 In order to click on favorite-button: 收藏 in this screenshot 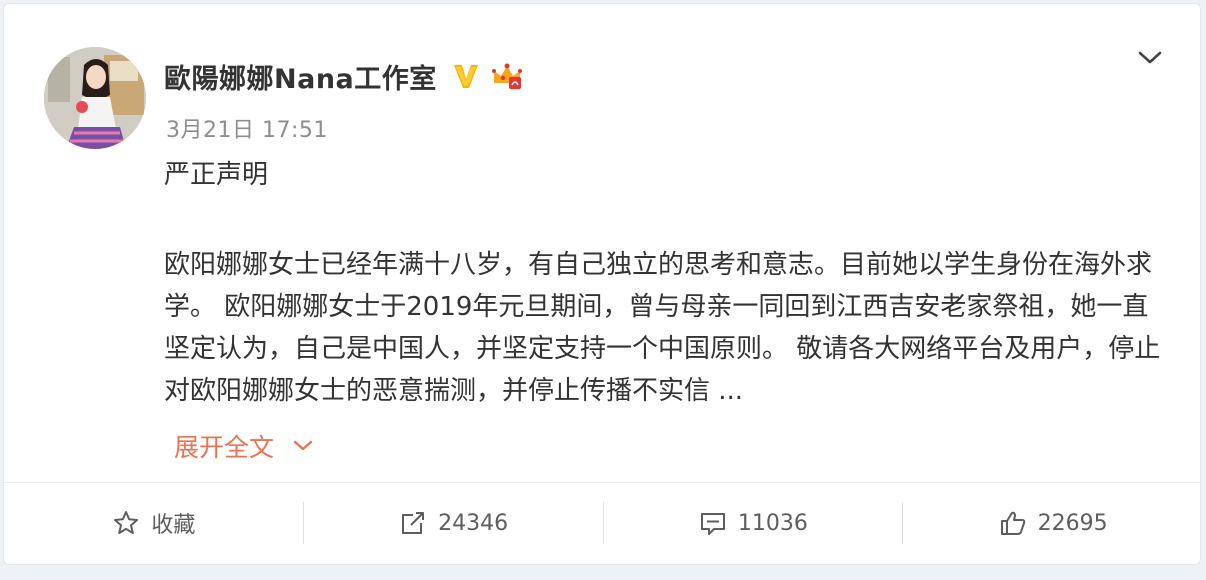, I will do `click(153, 523)`.